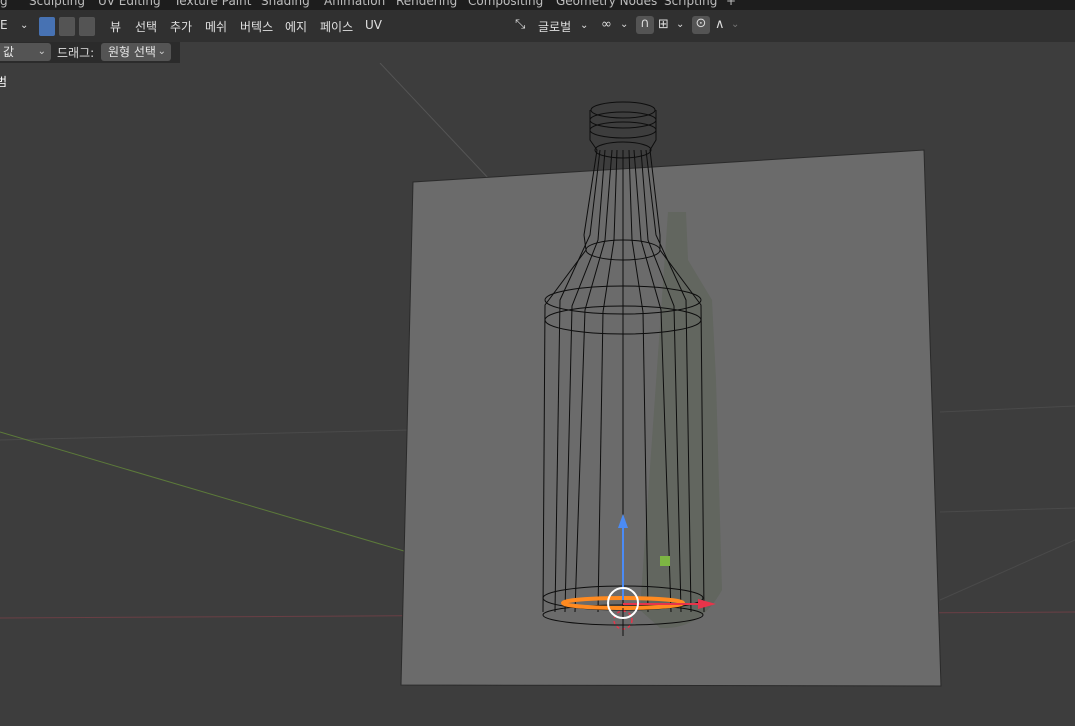 The height and width of the screenshot is (726, 1075). I want to click on drag-label: 드래그:, so click(76, 53).